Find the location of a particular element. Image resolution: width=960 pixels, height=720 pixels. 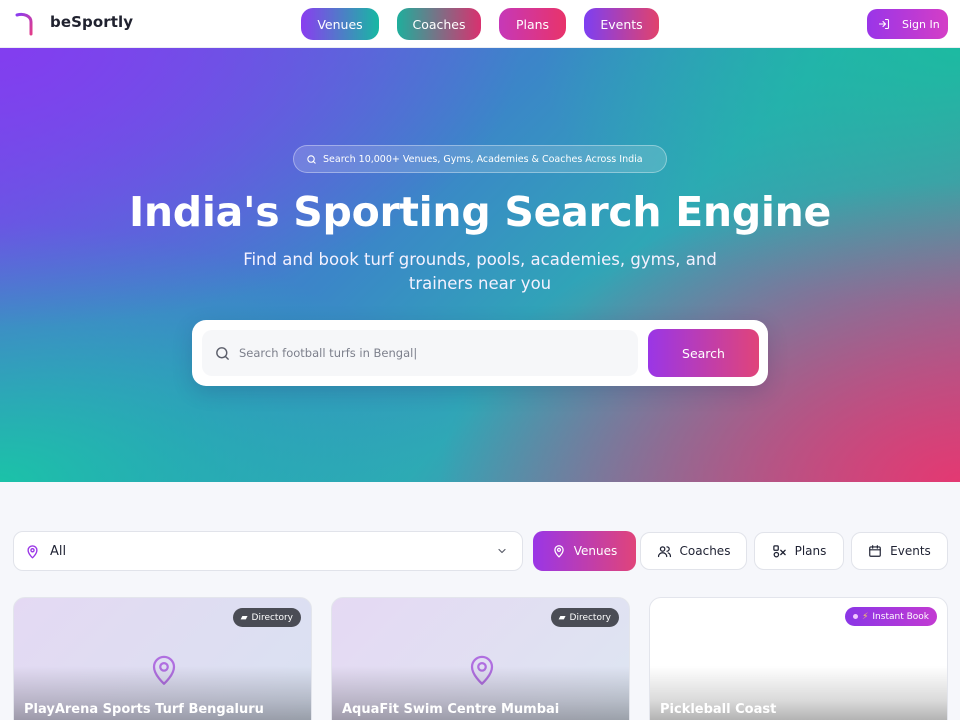

search-box is located at coordinates (420, 353).